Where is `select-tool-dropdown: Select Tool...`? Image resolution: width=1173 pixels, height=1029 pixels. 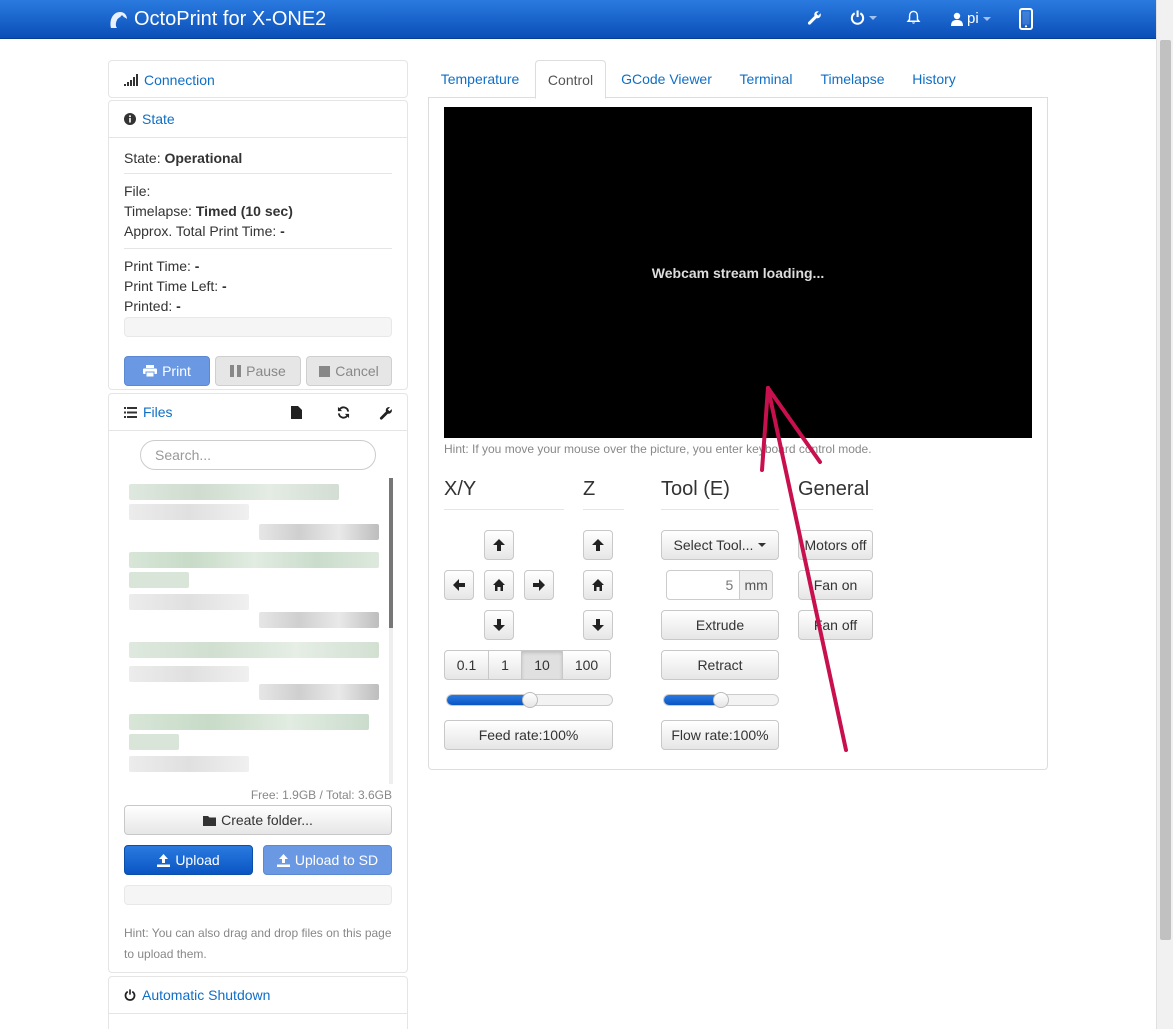
select-tool-dropdown: Select Tool... is located at coordinates (720, 545).